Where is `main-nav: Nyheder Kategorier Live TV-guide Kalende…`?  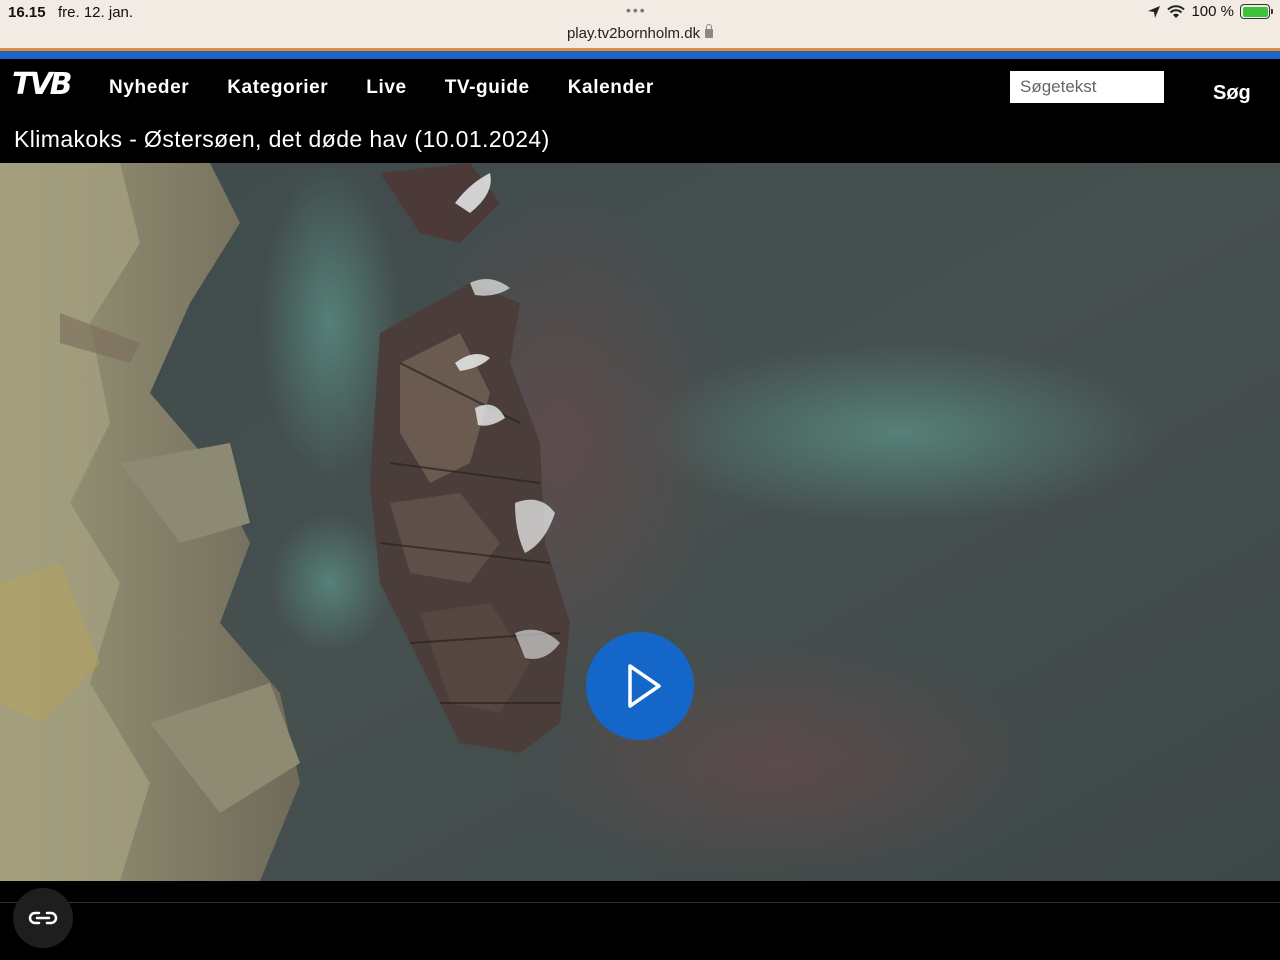
main-nav: Nyheder Kategorier Live TV-guide Kalende… is located at coordinates (381, 88).